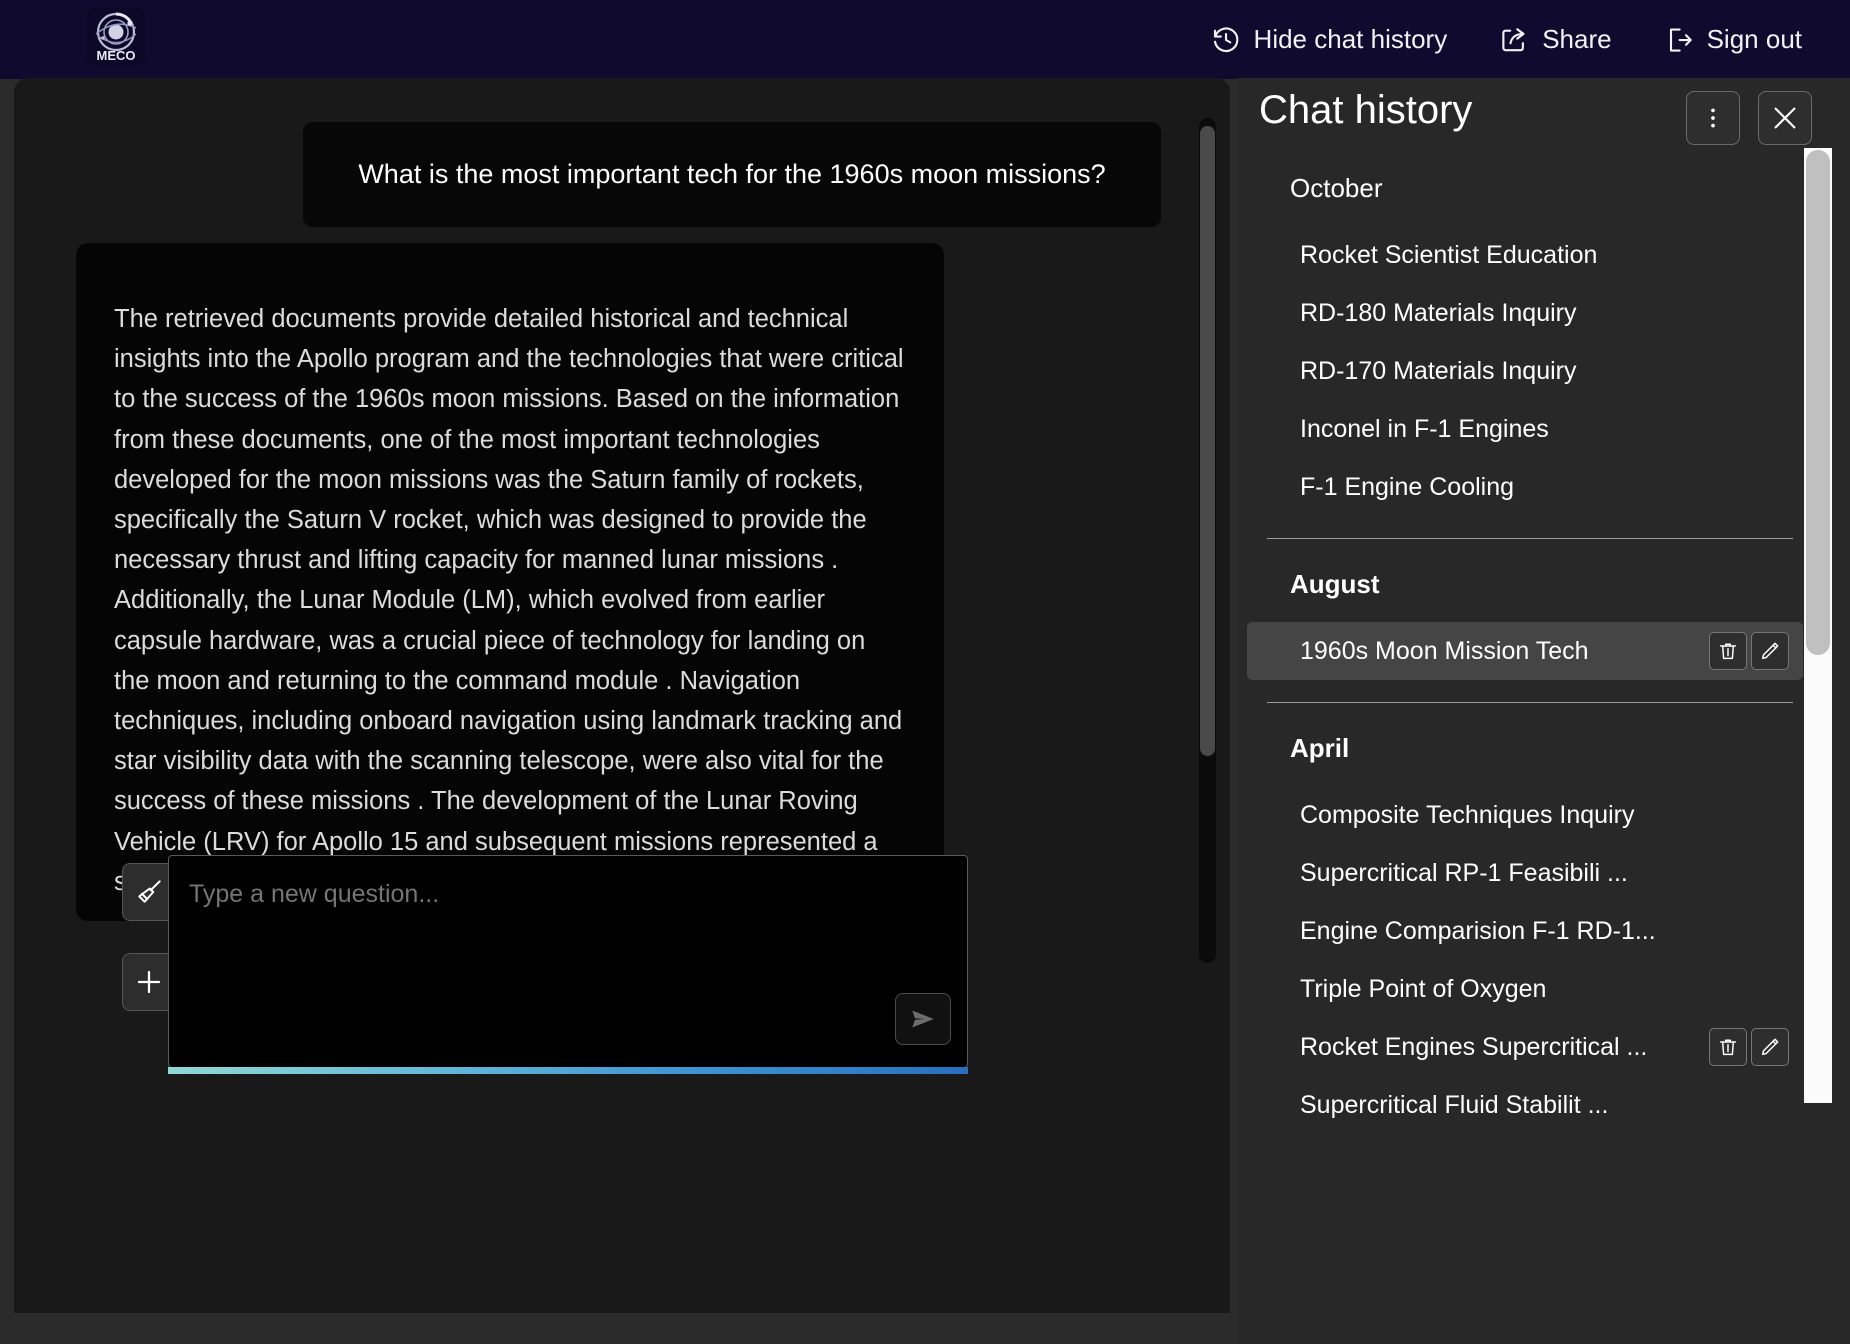 The image size is (1850, 1344). I want to click on chat-scrollbar-thumb, so click(1207, 441).